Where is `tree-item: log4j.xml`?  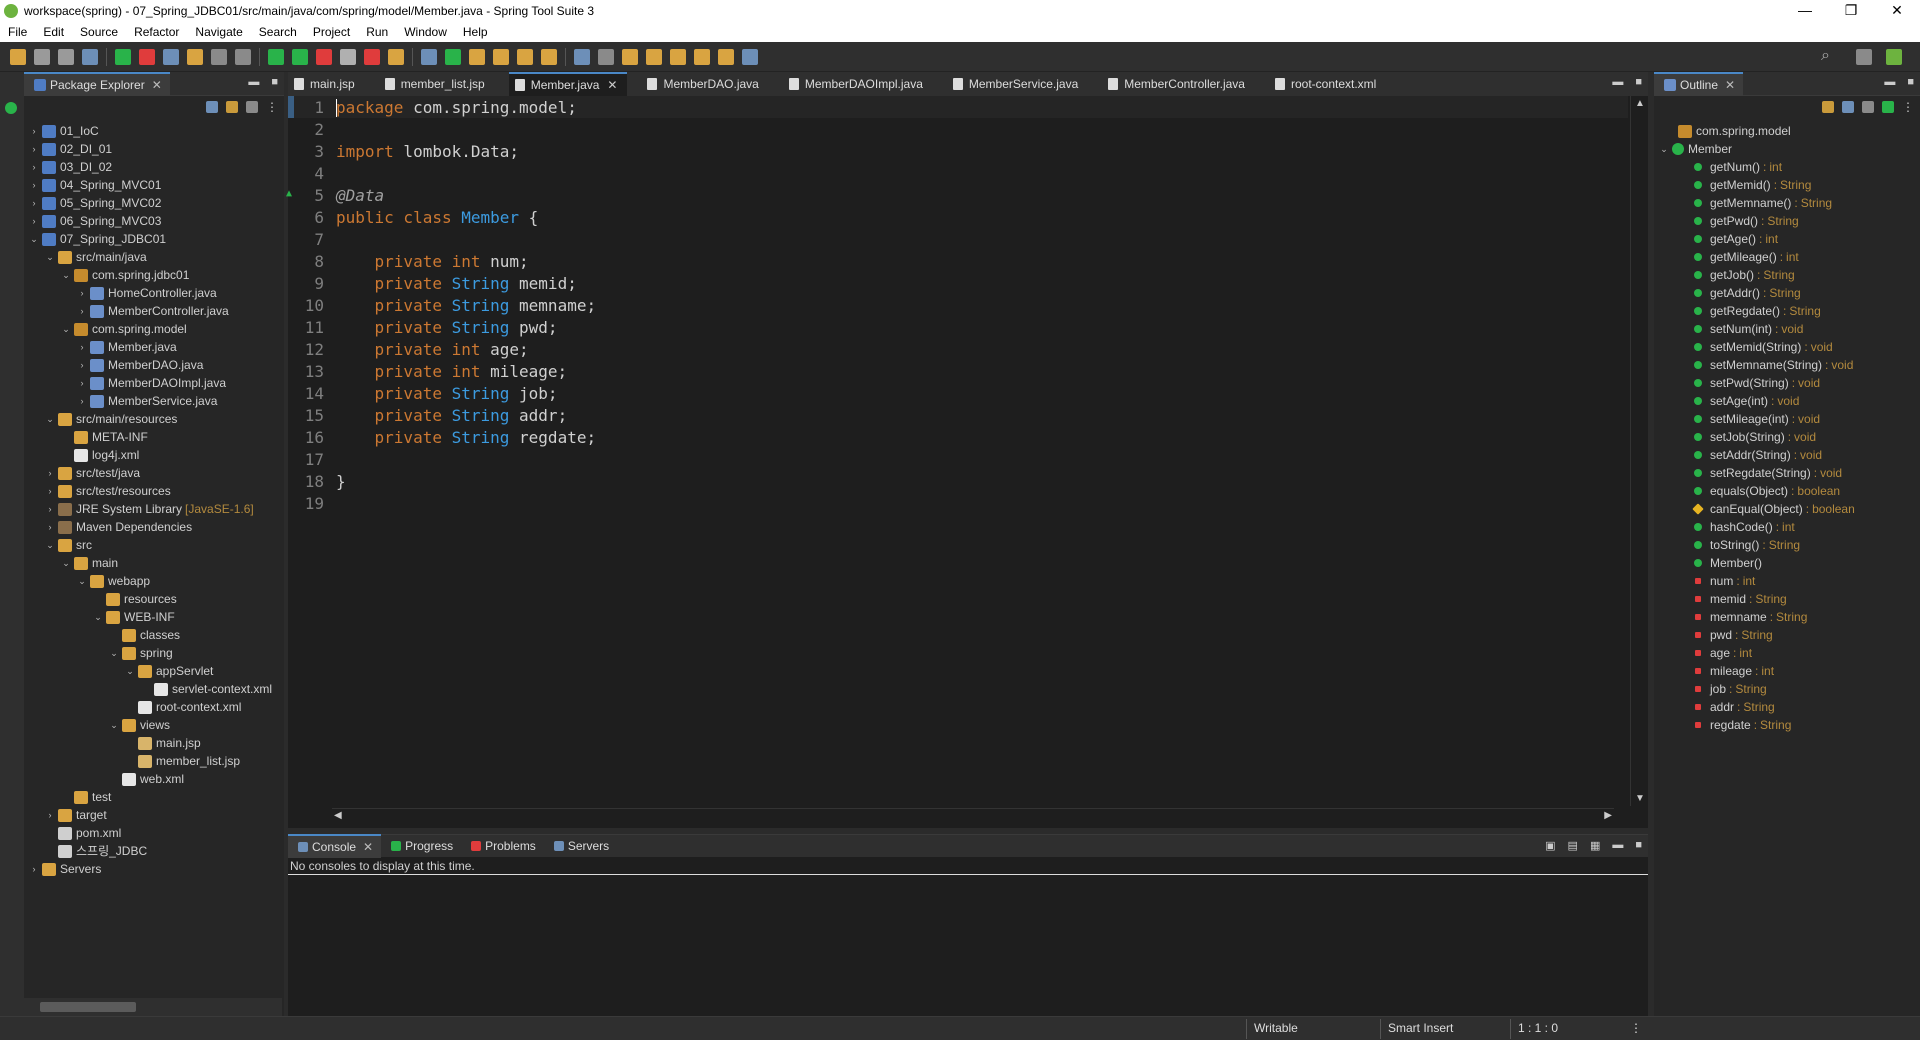
tree-item: log4j.xml is located at coordinates (99, 455).